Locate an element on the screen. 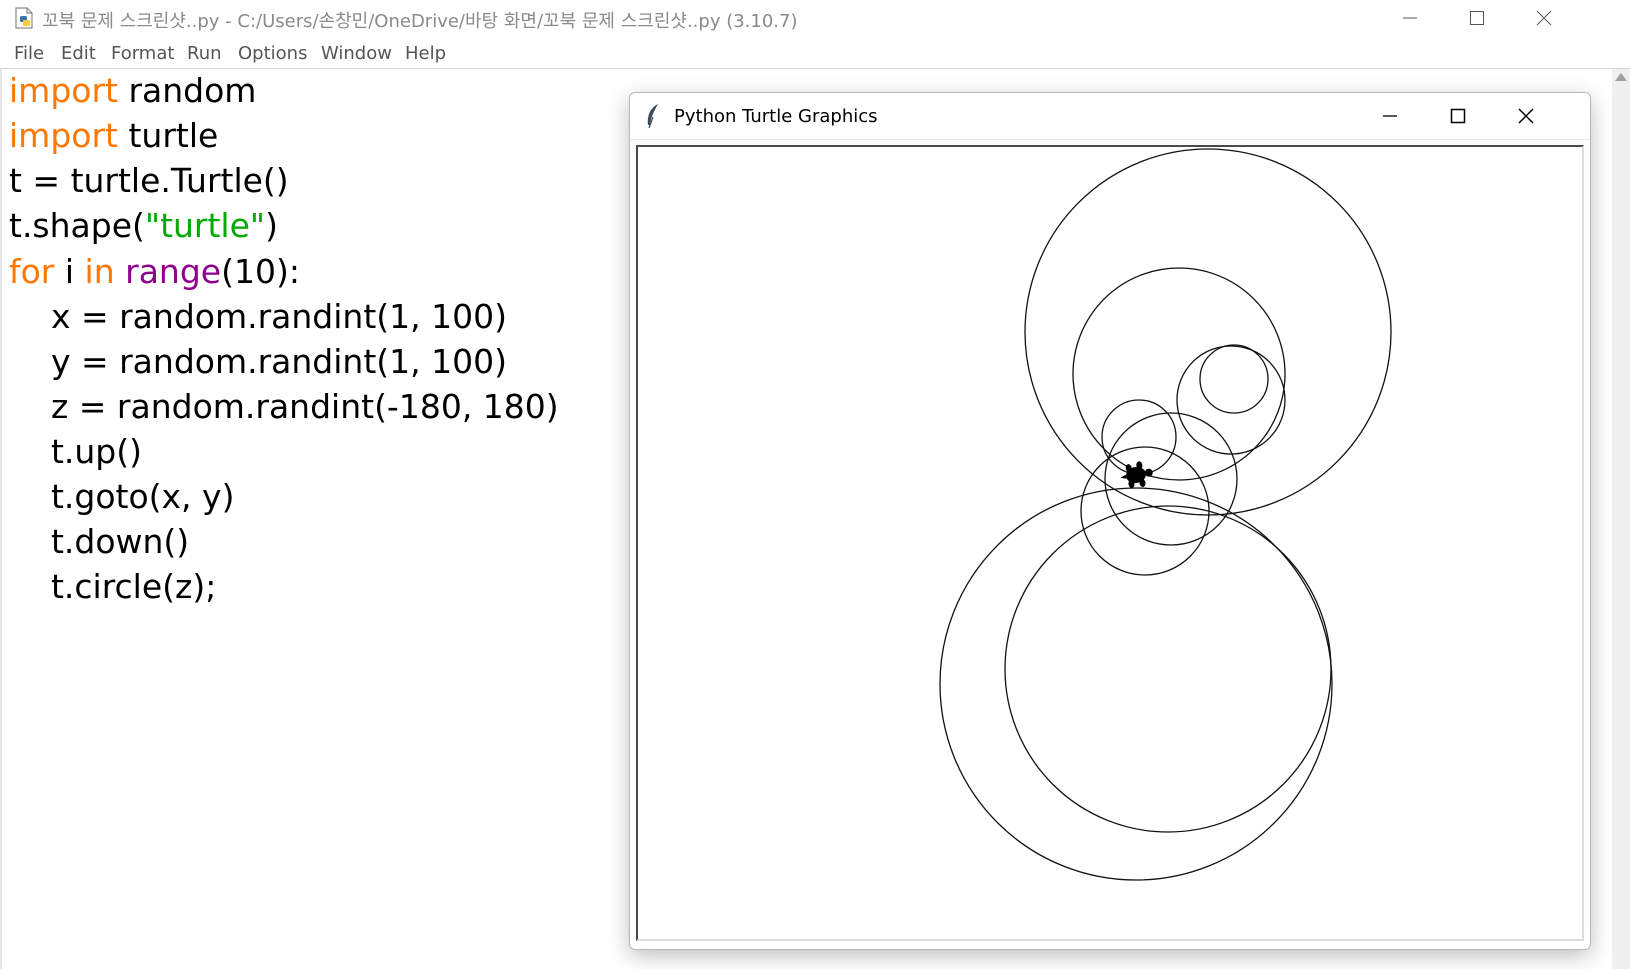  code-token: t = turtle.Turtle() is located at coordinates (149, 180).